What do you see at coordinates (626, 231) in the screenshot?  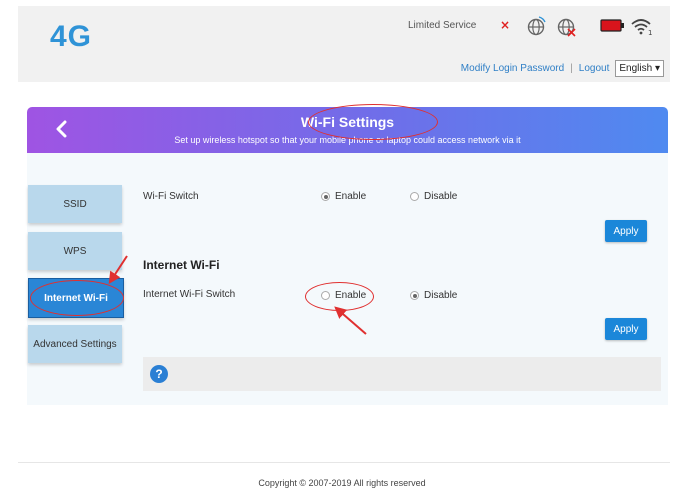 I see `apply-wifi-button: Apply` at bounding box center [626, 231].